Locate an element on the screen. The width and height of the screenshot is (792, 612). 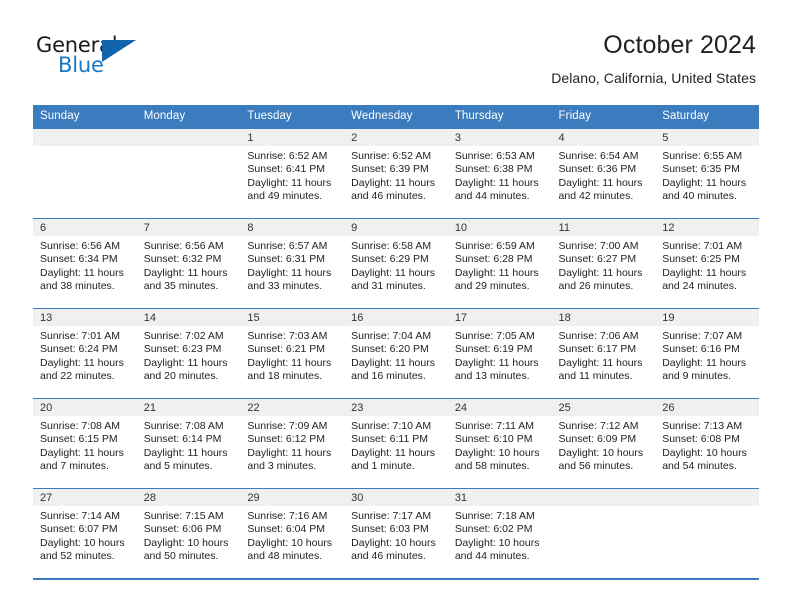
sunrise-text: Sunrise: 6:55 AM is located at coordinates (702, 156).